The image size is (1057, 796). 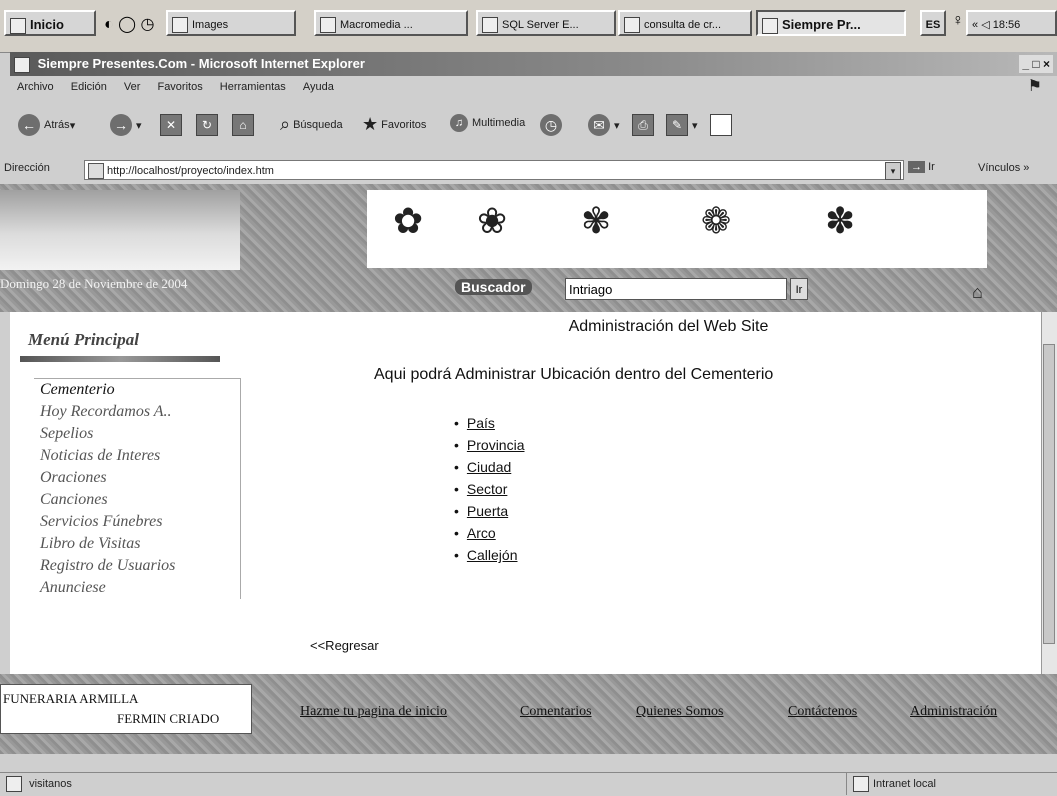 I want to click on menu-archivo: Archivo, so click(x=35, y=87).